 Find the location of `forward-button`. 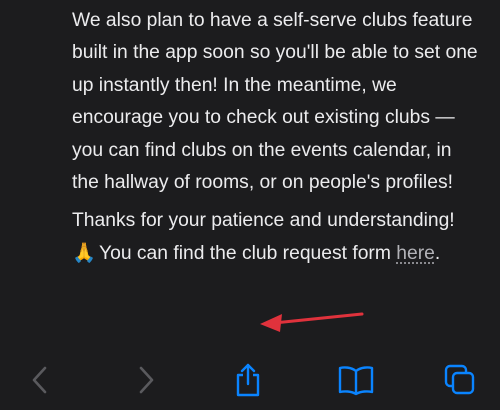

forward-button is located at coordinates (146, 380).